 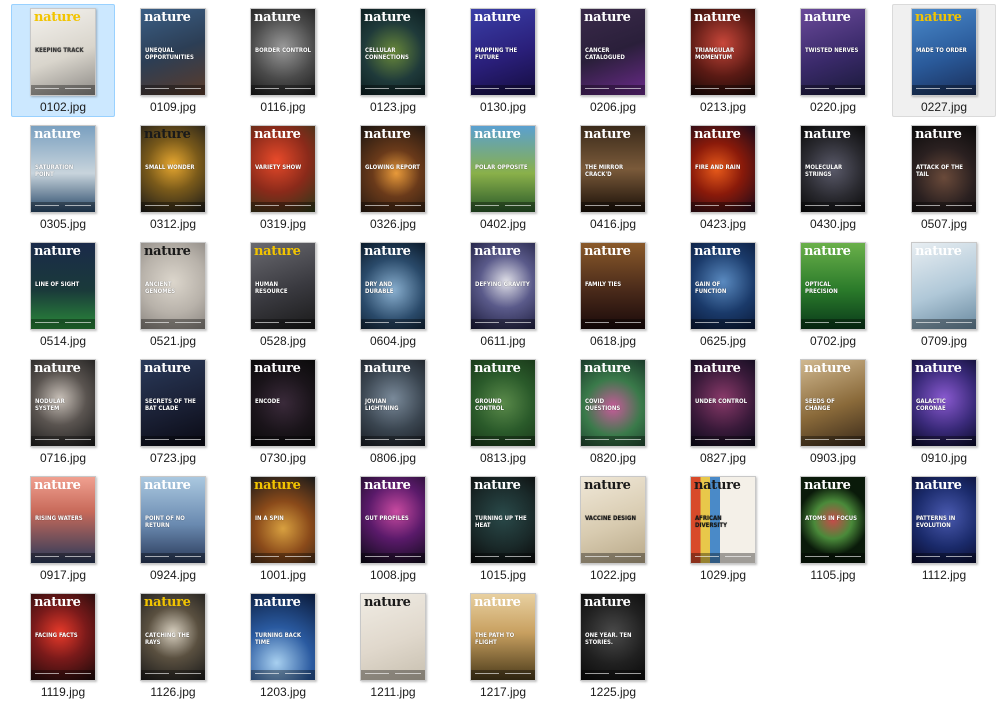 What do you see at coordinates (723, 224) in the screenshot?
I see `file-name-label: 0423.jpg` at bounding box center [723, 224].